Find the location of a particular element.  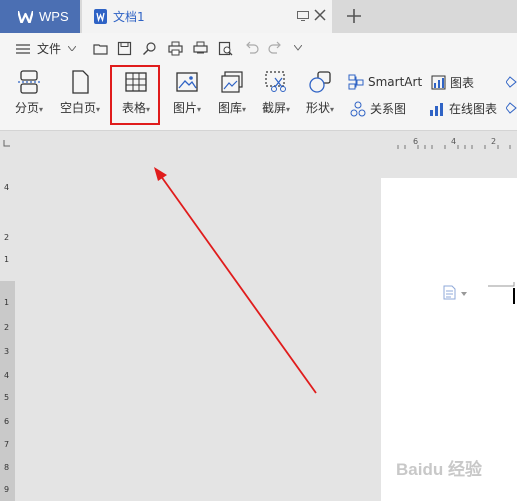

screenshot-button: 截屏▾ is located at coordinates (276, 98).